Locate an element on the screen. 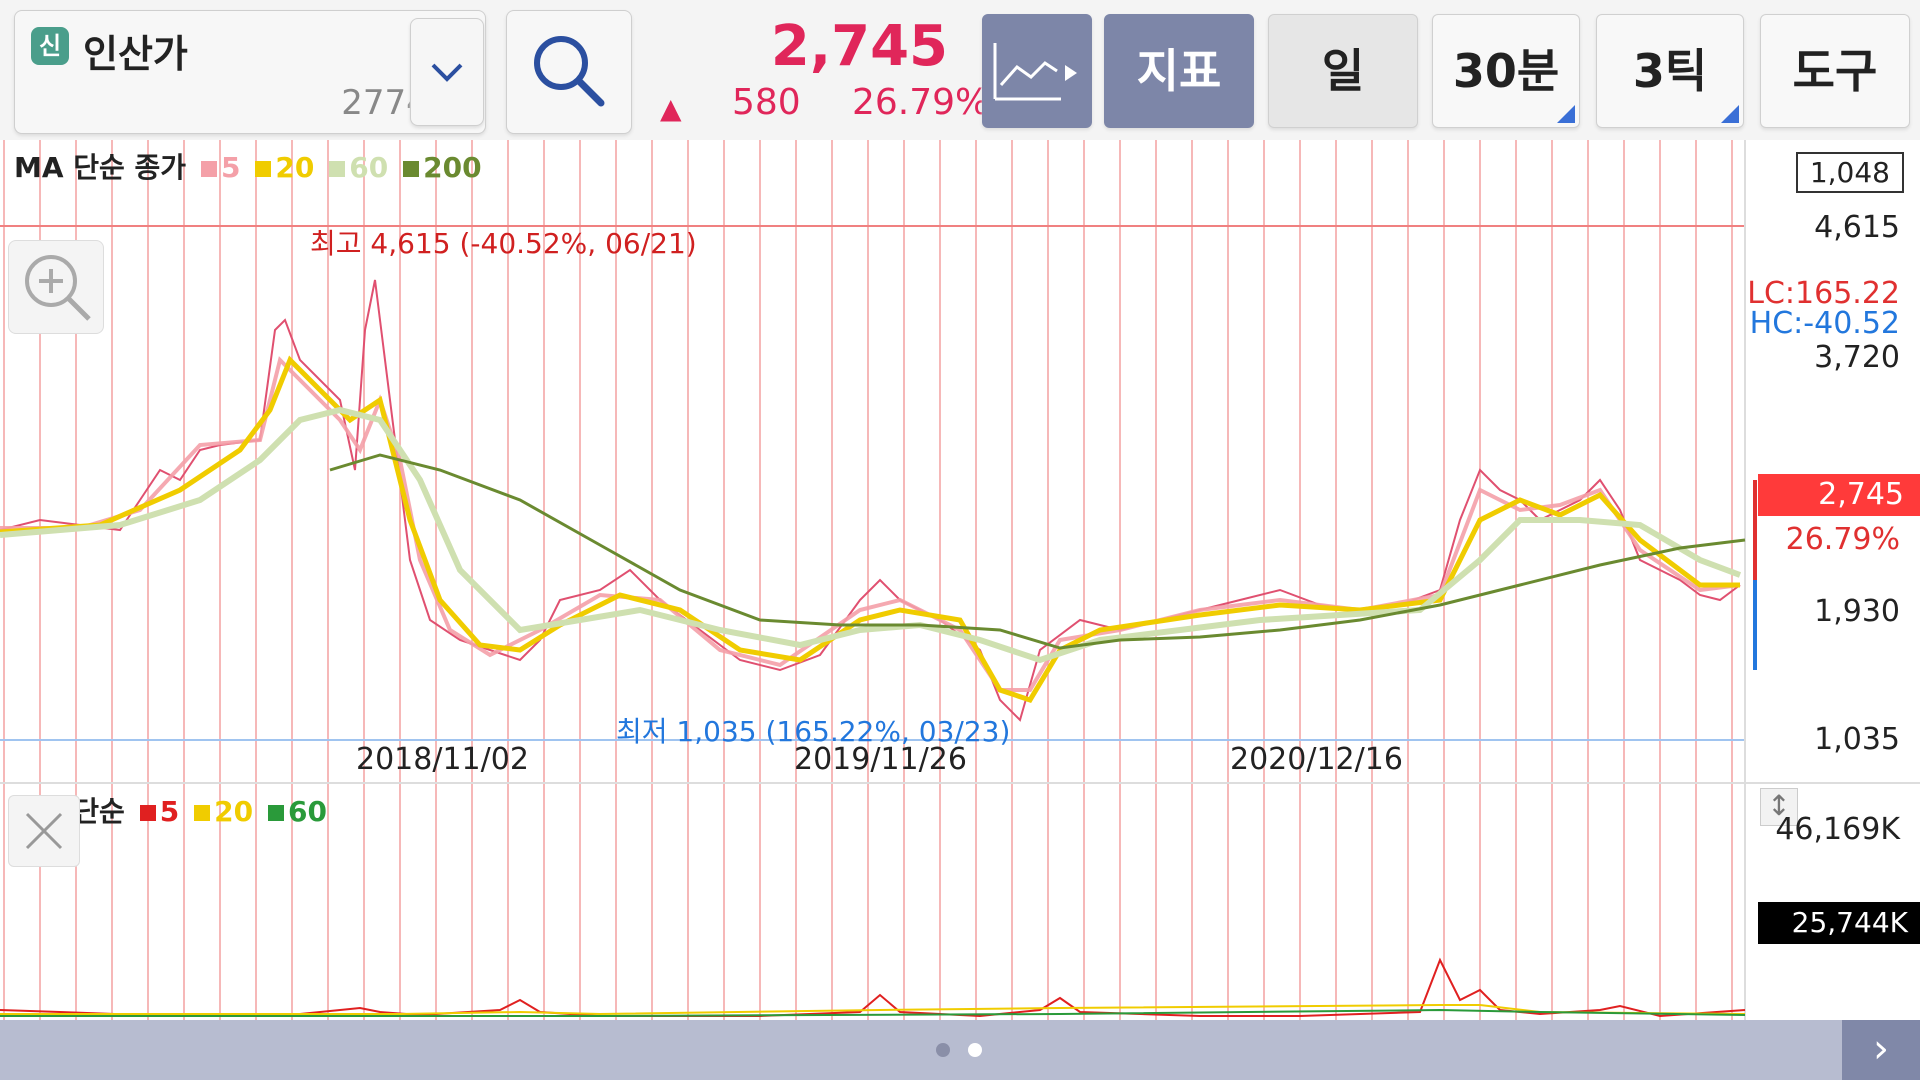  high-annotation: 최고 4,615 (-40.52%, 06/21) is located at coordinates (503, 243).